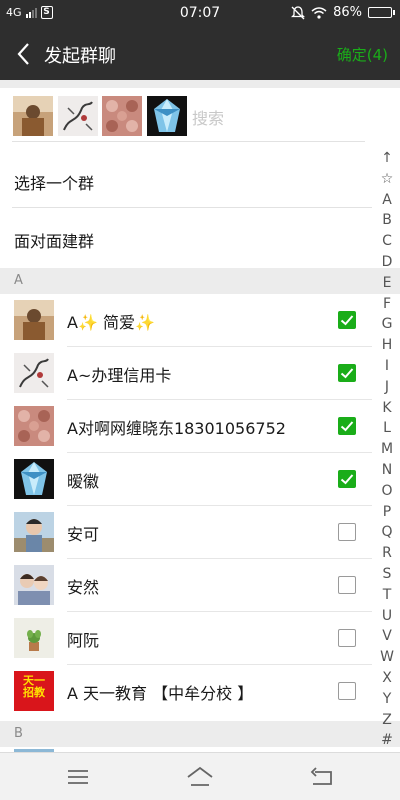 The image size is (400, 800). I want to click on section-letter: A, so click(18, 280).